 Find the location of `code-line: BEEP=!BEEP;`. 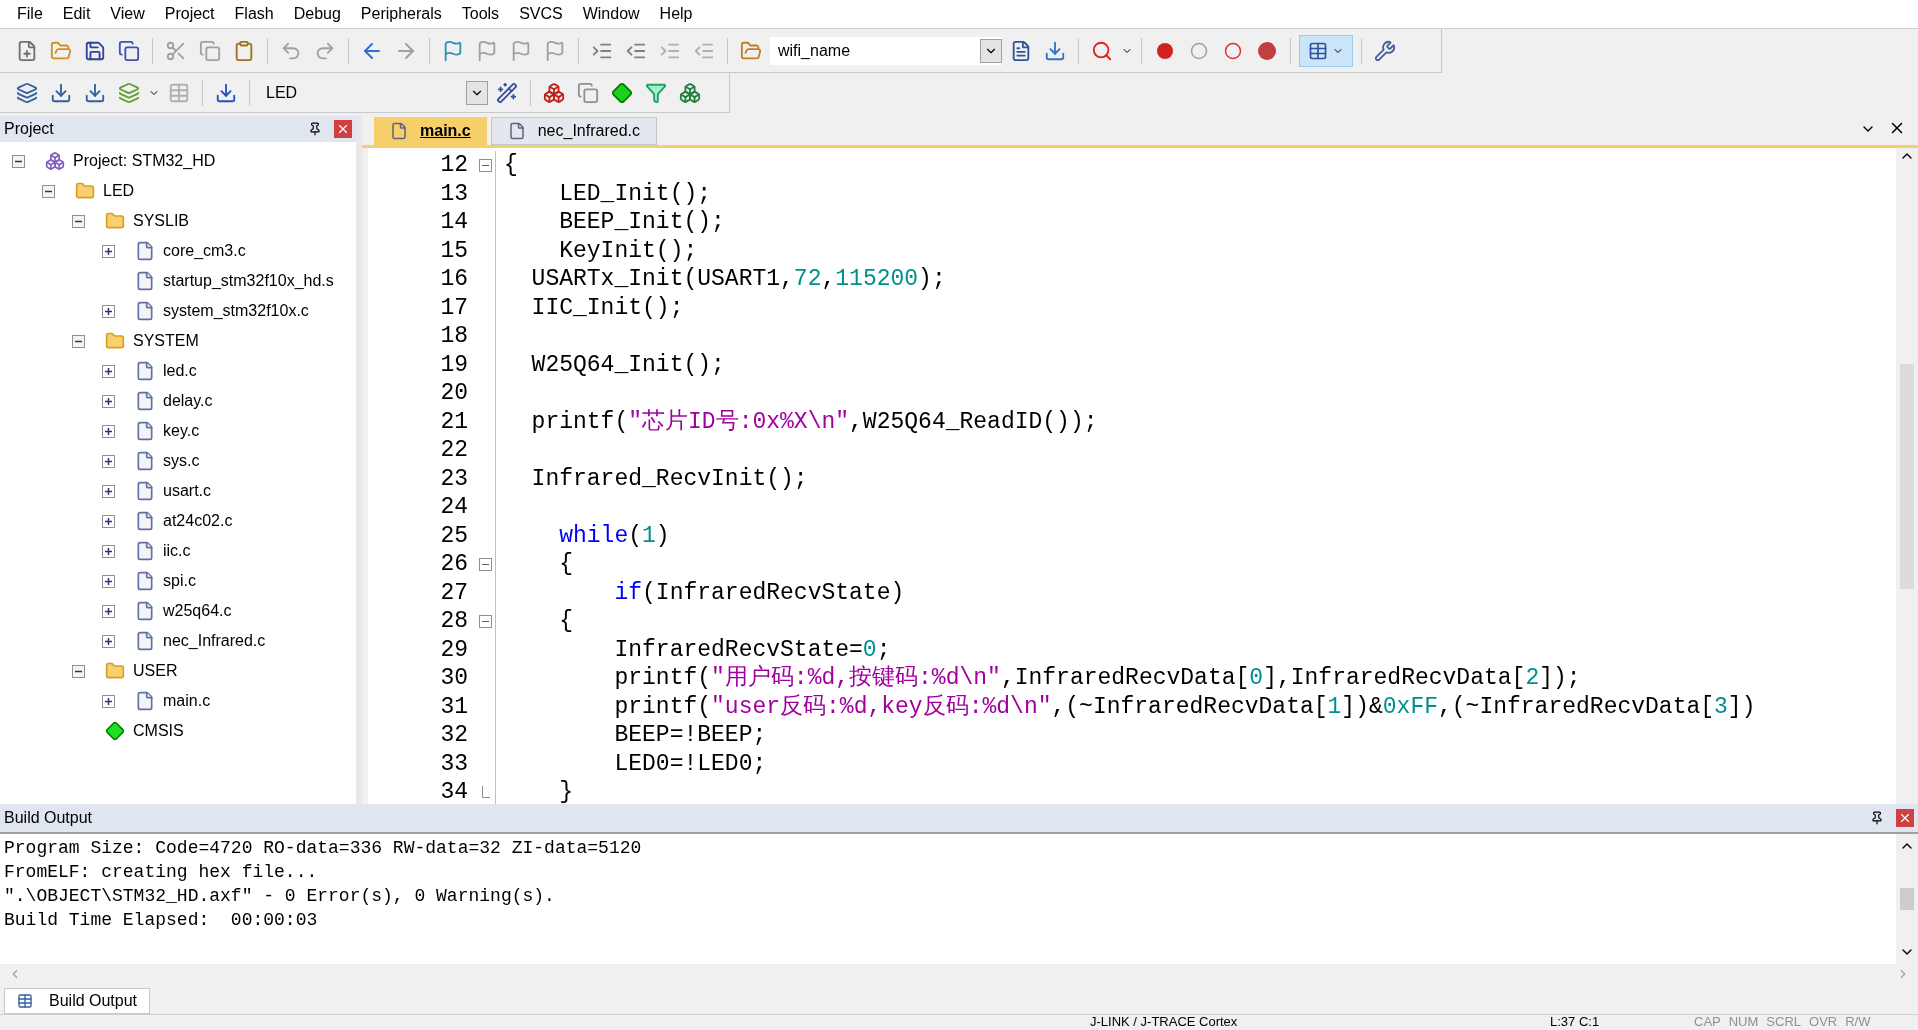

code-line: BEEP=!BEEP; is located at coordinates (690, 735).